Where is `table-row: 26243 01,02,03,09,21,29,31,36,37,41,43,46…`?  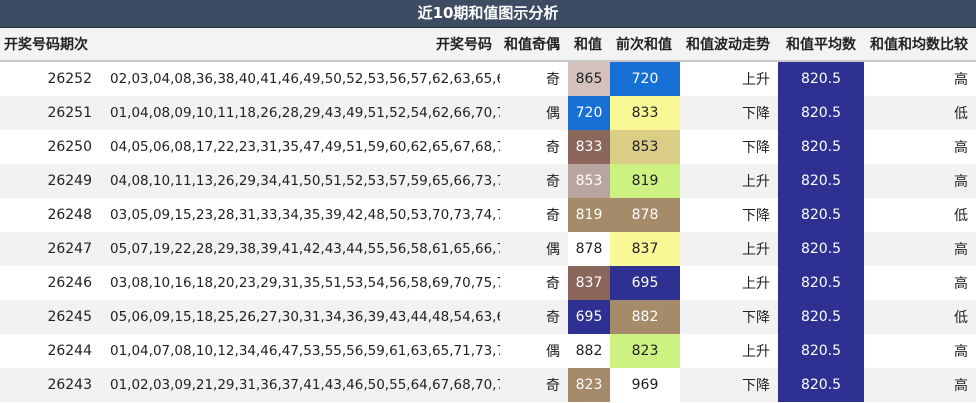 table-row: 26243 01,02,03,09,21,29,31,36,37,41,43,46… is located at coordinates (488, 385).